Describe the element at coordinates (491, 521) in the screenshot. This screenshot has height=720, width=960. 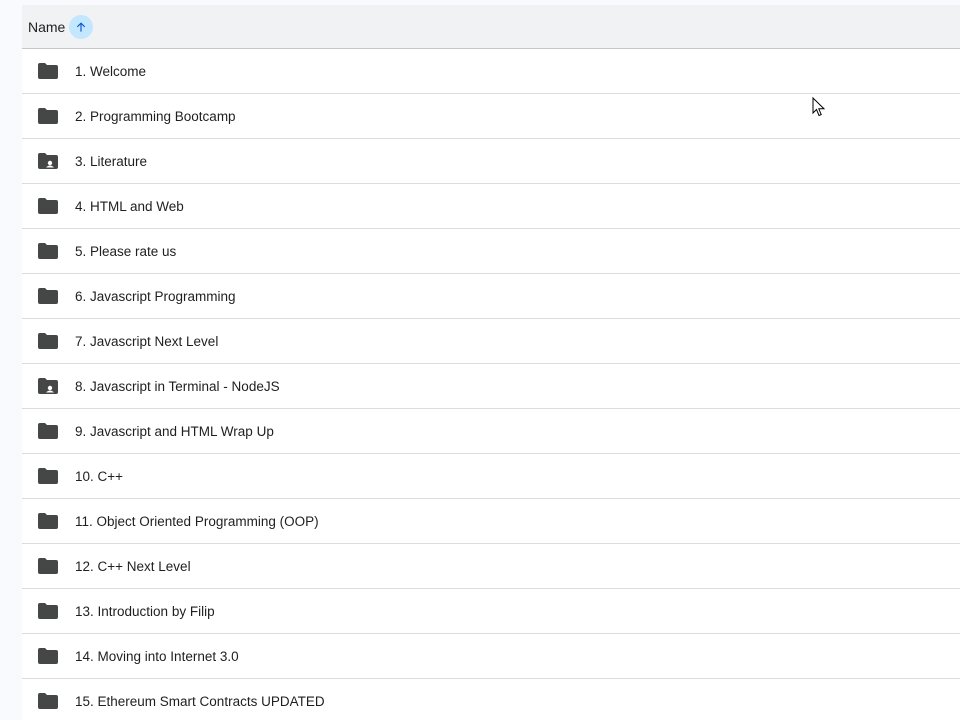
I see `folder-row: 11. Object Oriented Programming (OOP)` at that location.